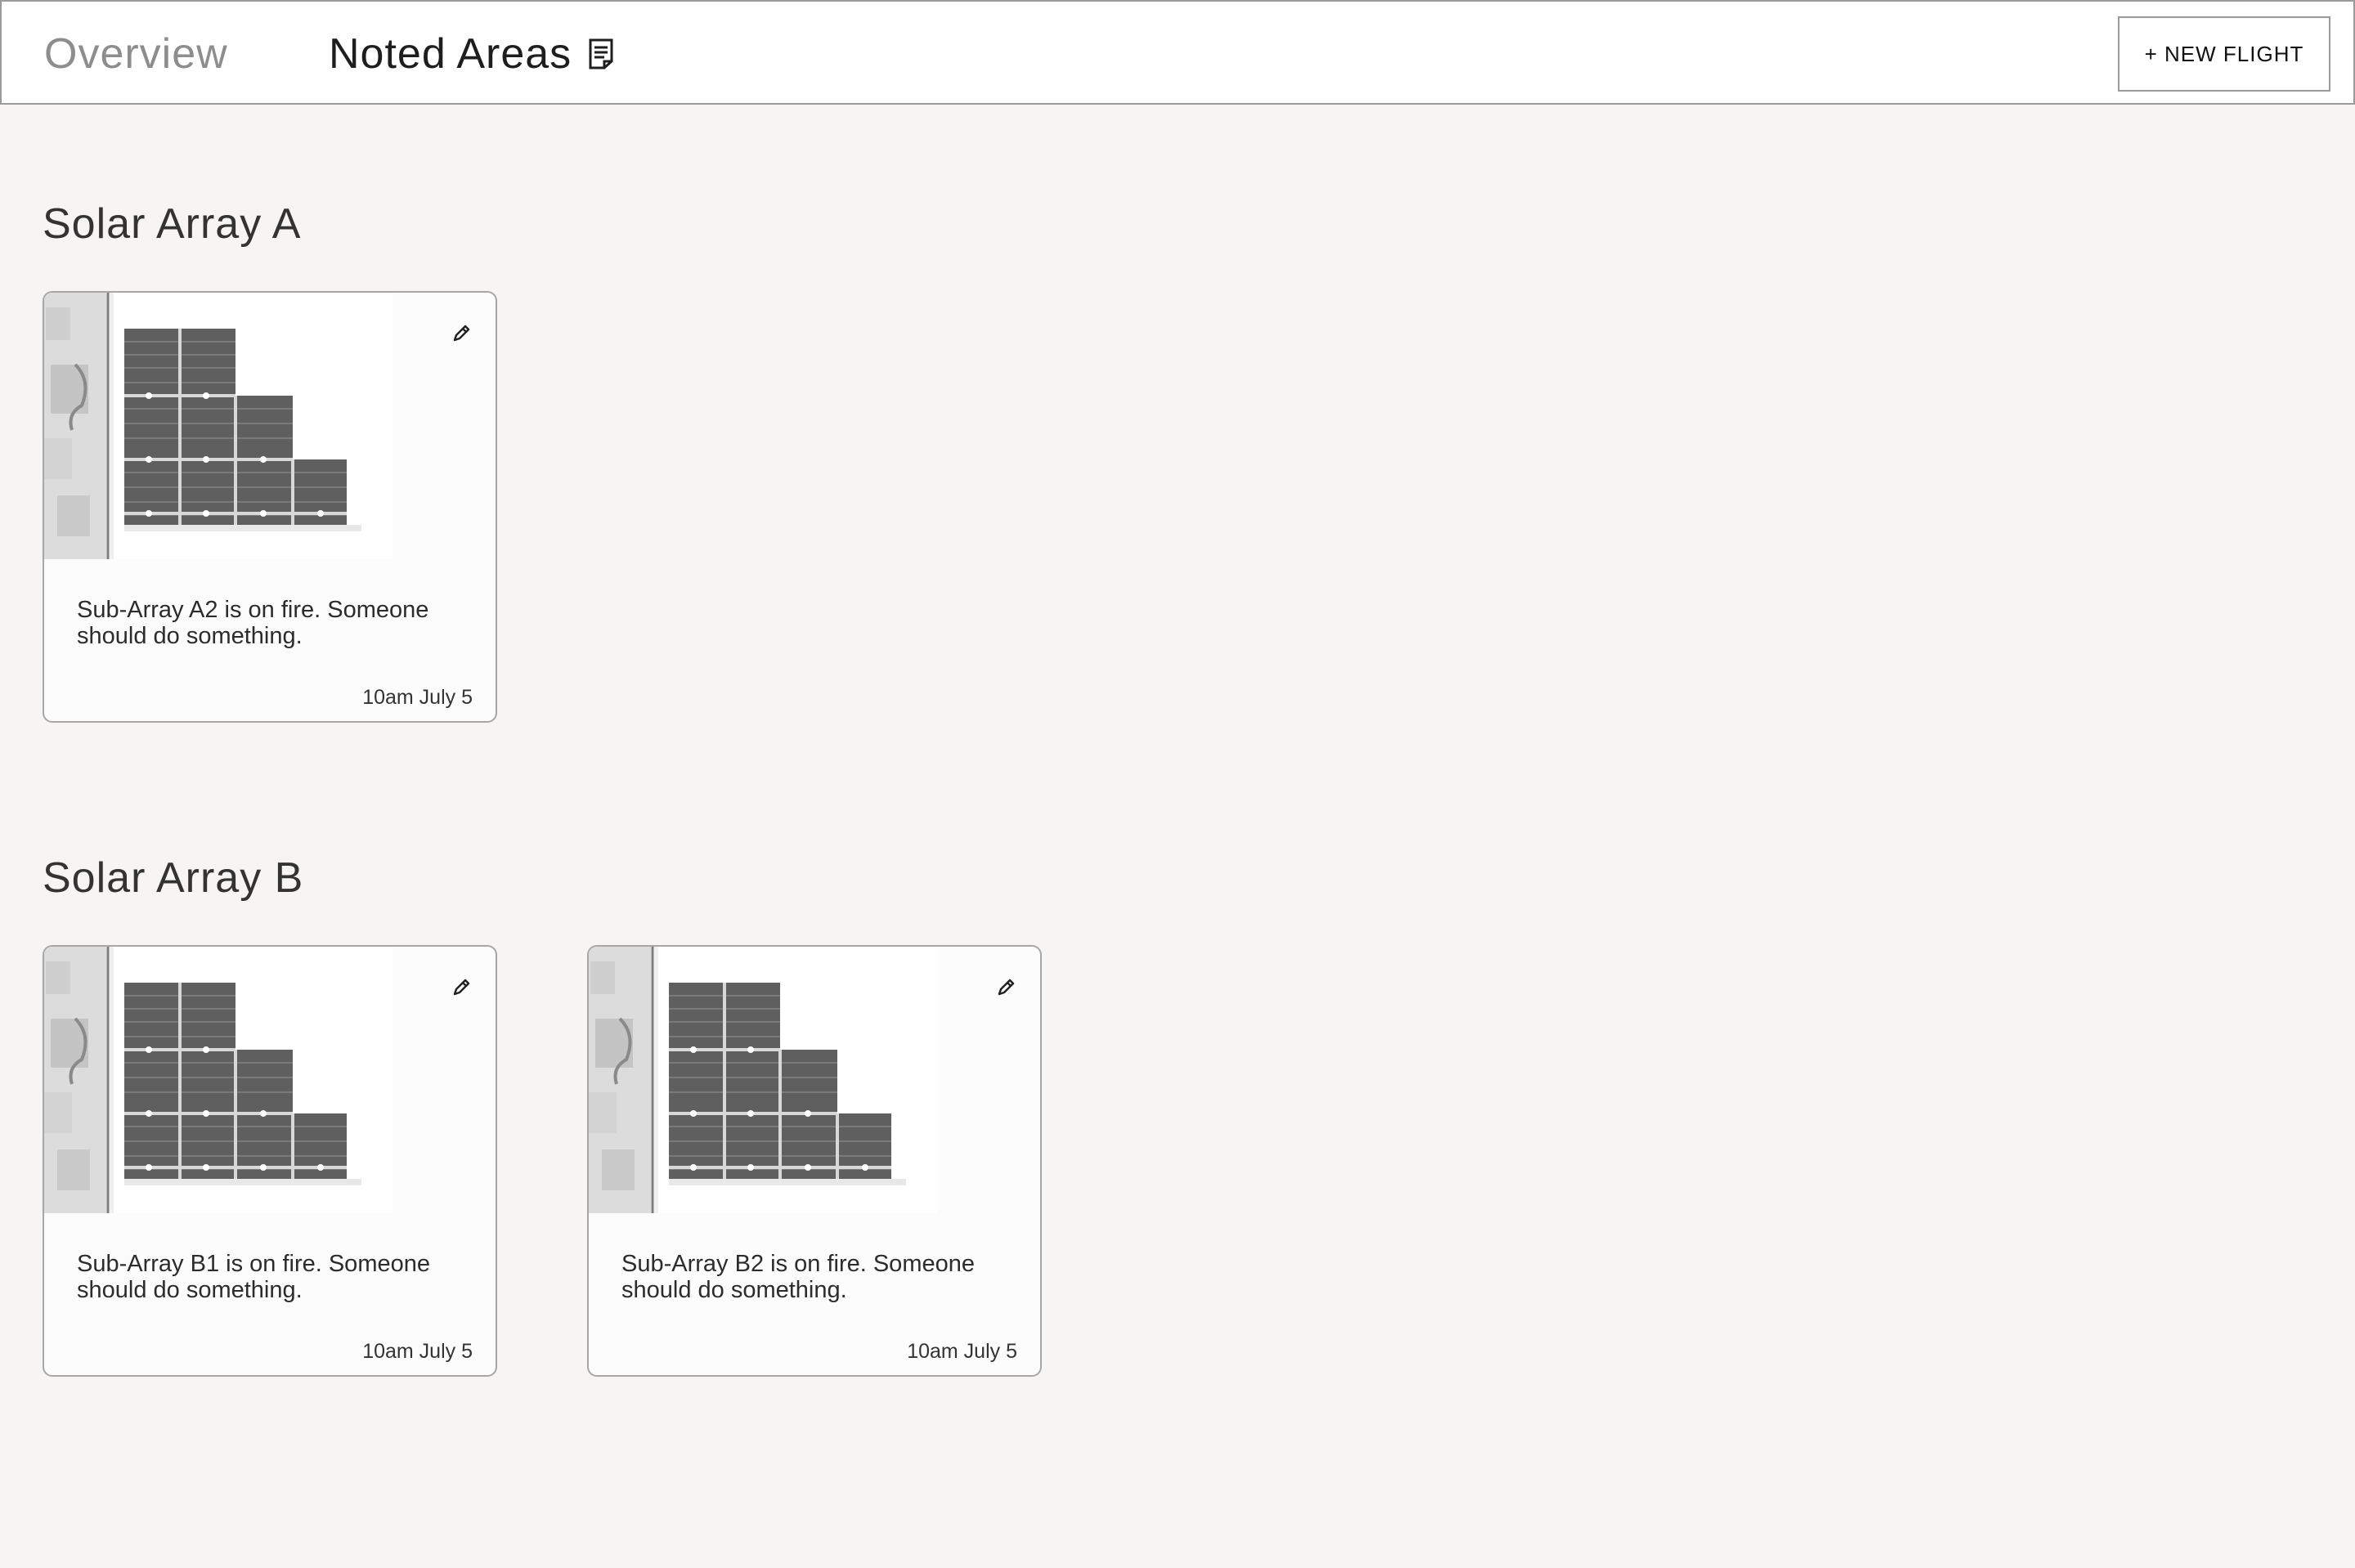 Image resolution: width=2355 pixels, height=1568 pixels. What do you see at coordinates (1177, 52) in the screenshot?
I see `top-nav-bar: Overview Noted Areas + NEW FLIGHT` at bounding box center [1177, 52].